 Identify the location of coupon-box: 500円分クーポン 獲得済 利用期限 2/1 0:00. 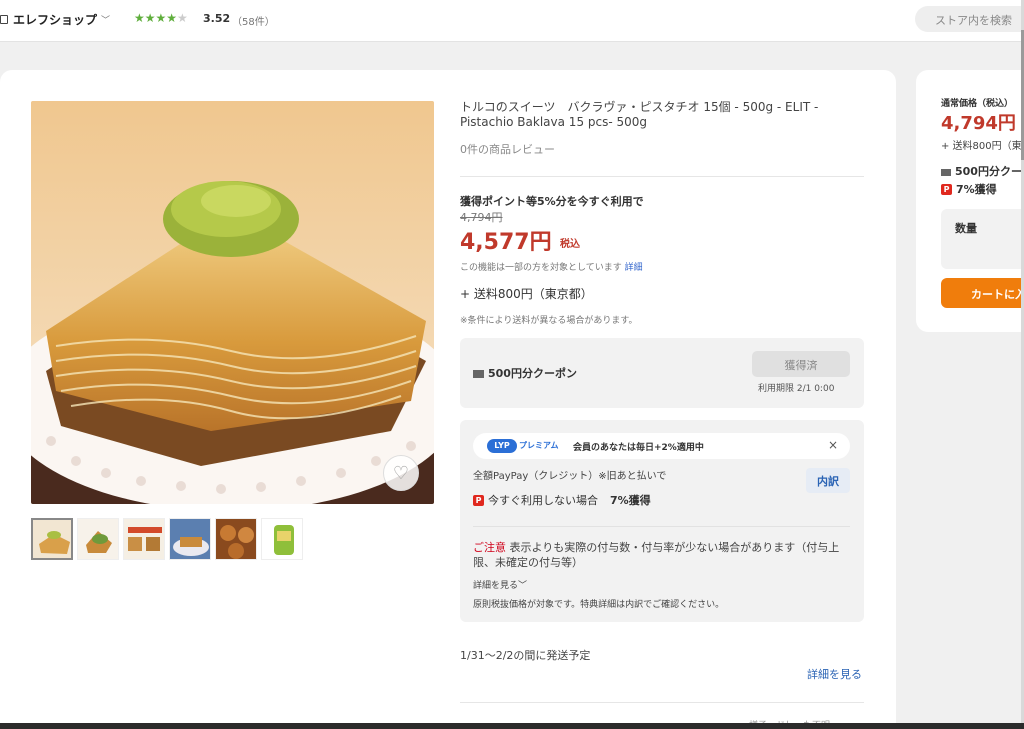
(662, 373).